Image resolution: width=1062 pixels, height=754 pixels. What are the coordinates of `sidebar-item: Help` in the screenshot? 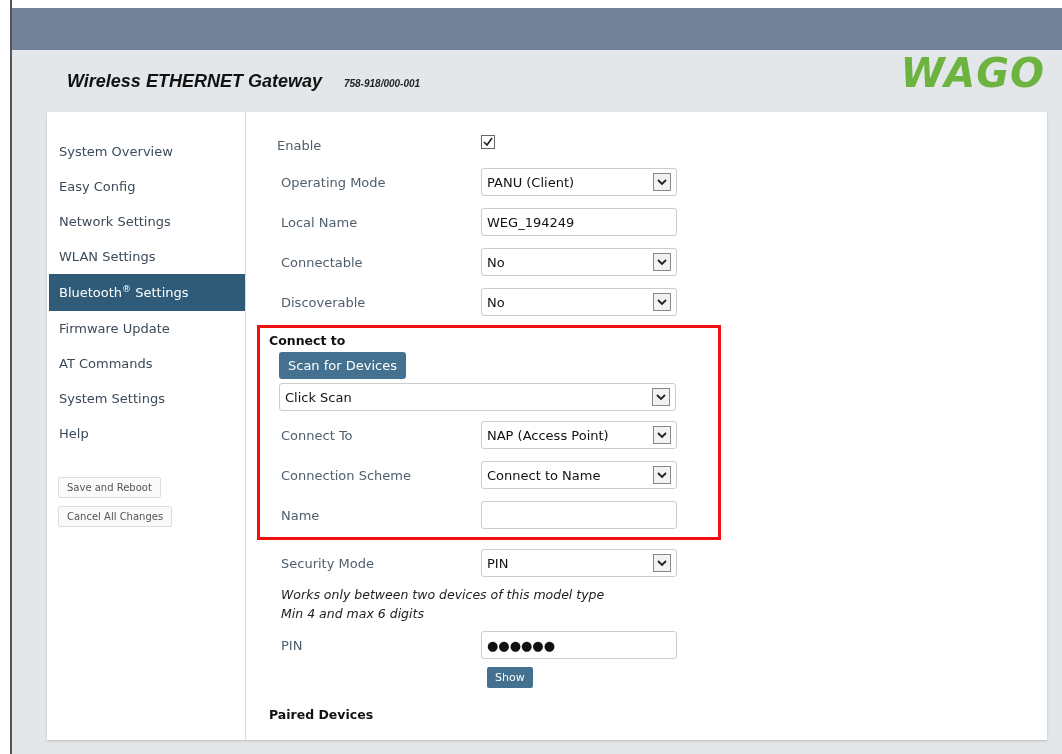 It's located at (146, 433).